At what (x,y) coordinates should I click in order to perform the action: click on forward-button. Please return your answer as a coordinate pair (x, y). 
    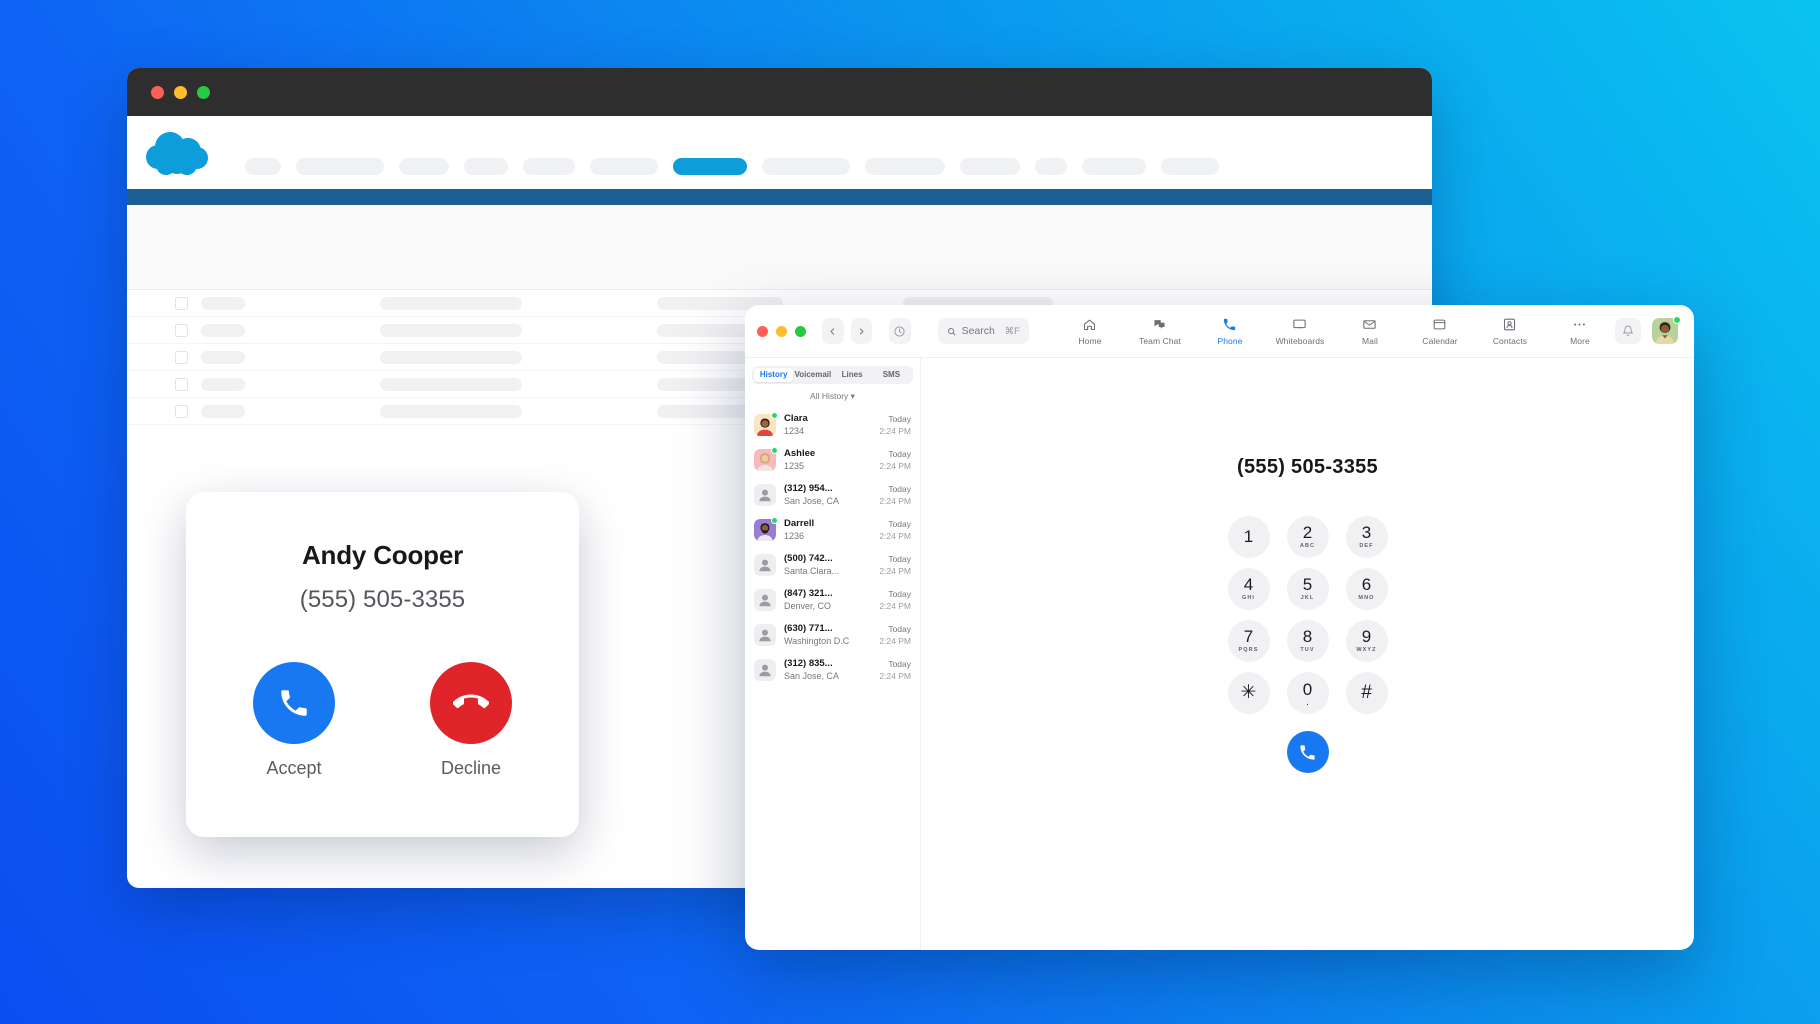
    Looking at the image, I should click on (861, 331).